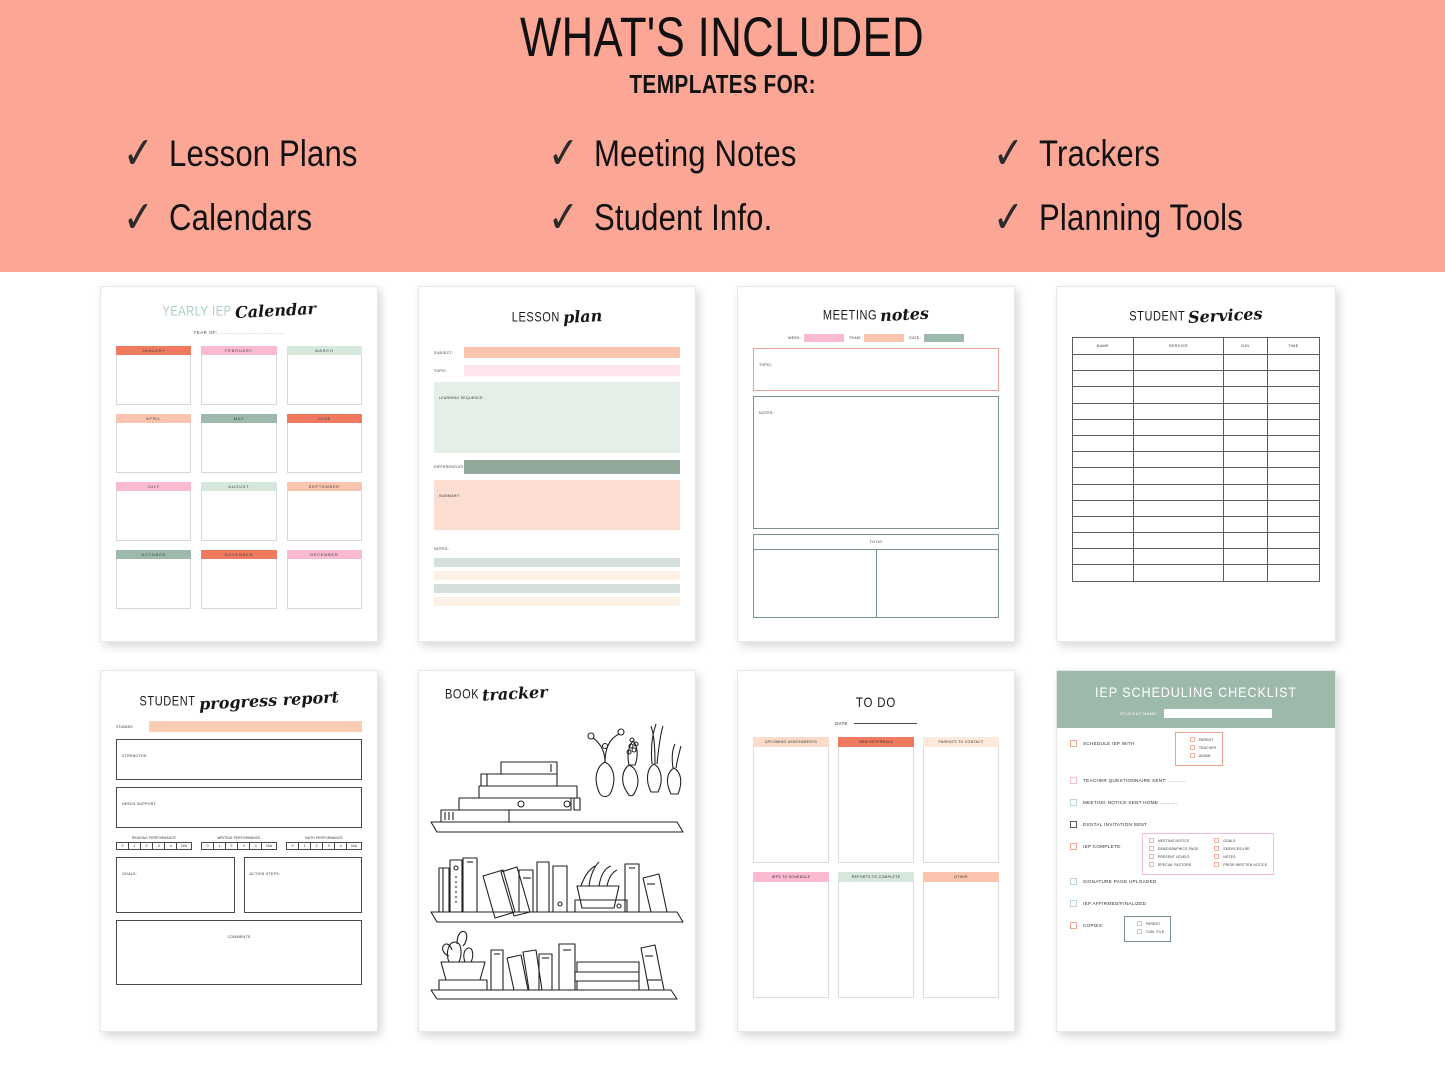 This screenshot has width=1445, height=1084. I want to click on month-cell: APRIL, so click(154, 443).